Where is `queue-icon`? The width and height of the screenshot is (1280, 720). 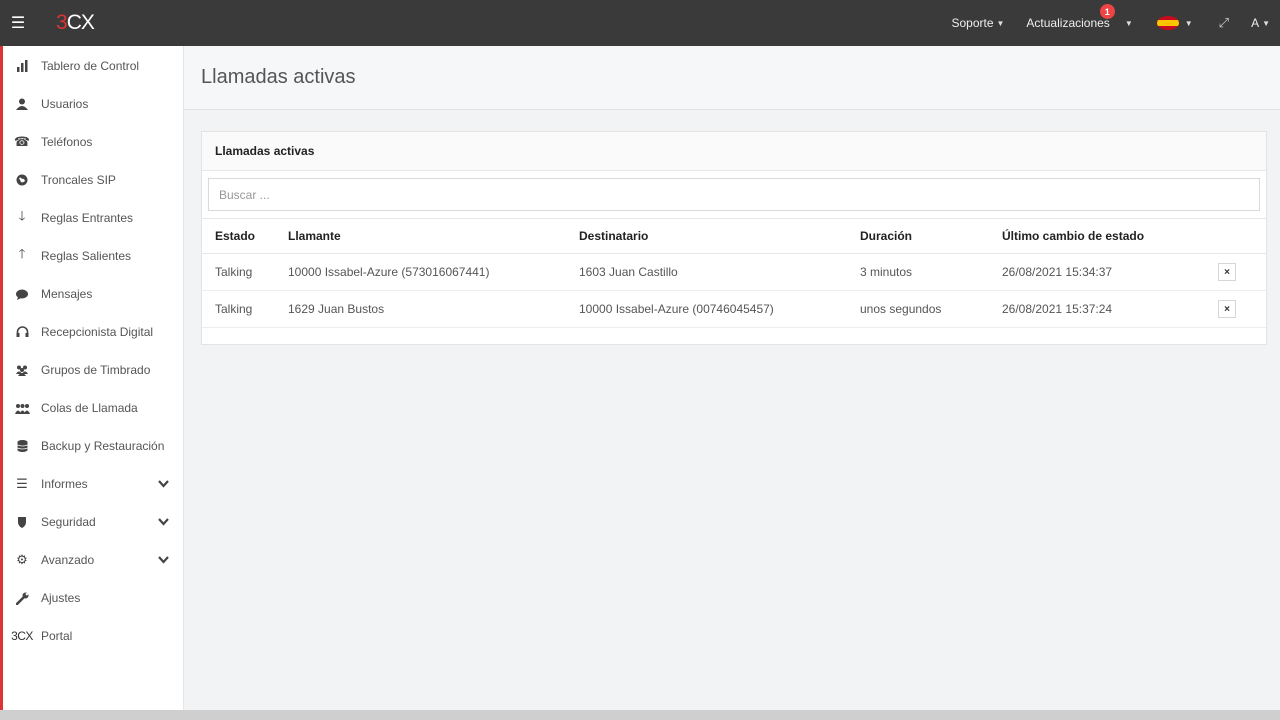
queue-icon is located at coordinates (22, 408).